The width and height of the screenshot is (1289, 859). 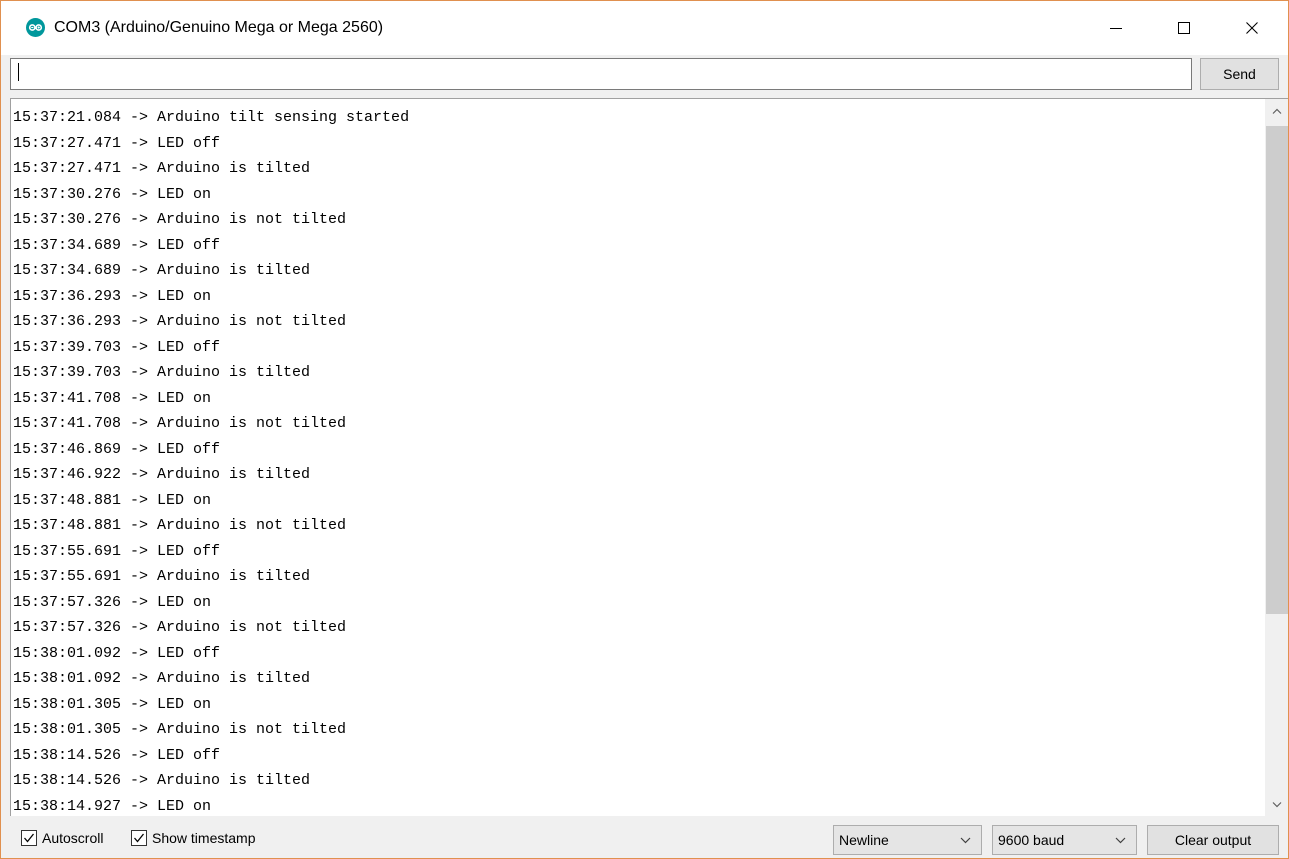 What do you see at coordinates (180, 219) in the screenshot?
I see `output-line: 15:37:30.276 -> Arduino is not tilted` at bounding box center [180, 219].